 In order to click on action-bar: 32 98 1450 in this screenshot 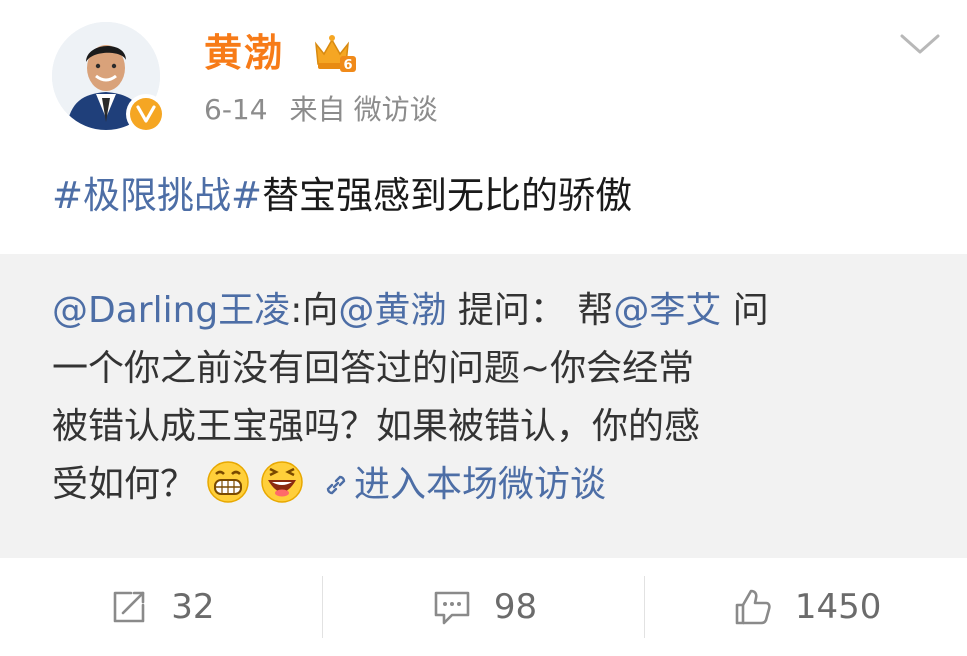, I will do `click(483, 607)`.